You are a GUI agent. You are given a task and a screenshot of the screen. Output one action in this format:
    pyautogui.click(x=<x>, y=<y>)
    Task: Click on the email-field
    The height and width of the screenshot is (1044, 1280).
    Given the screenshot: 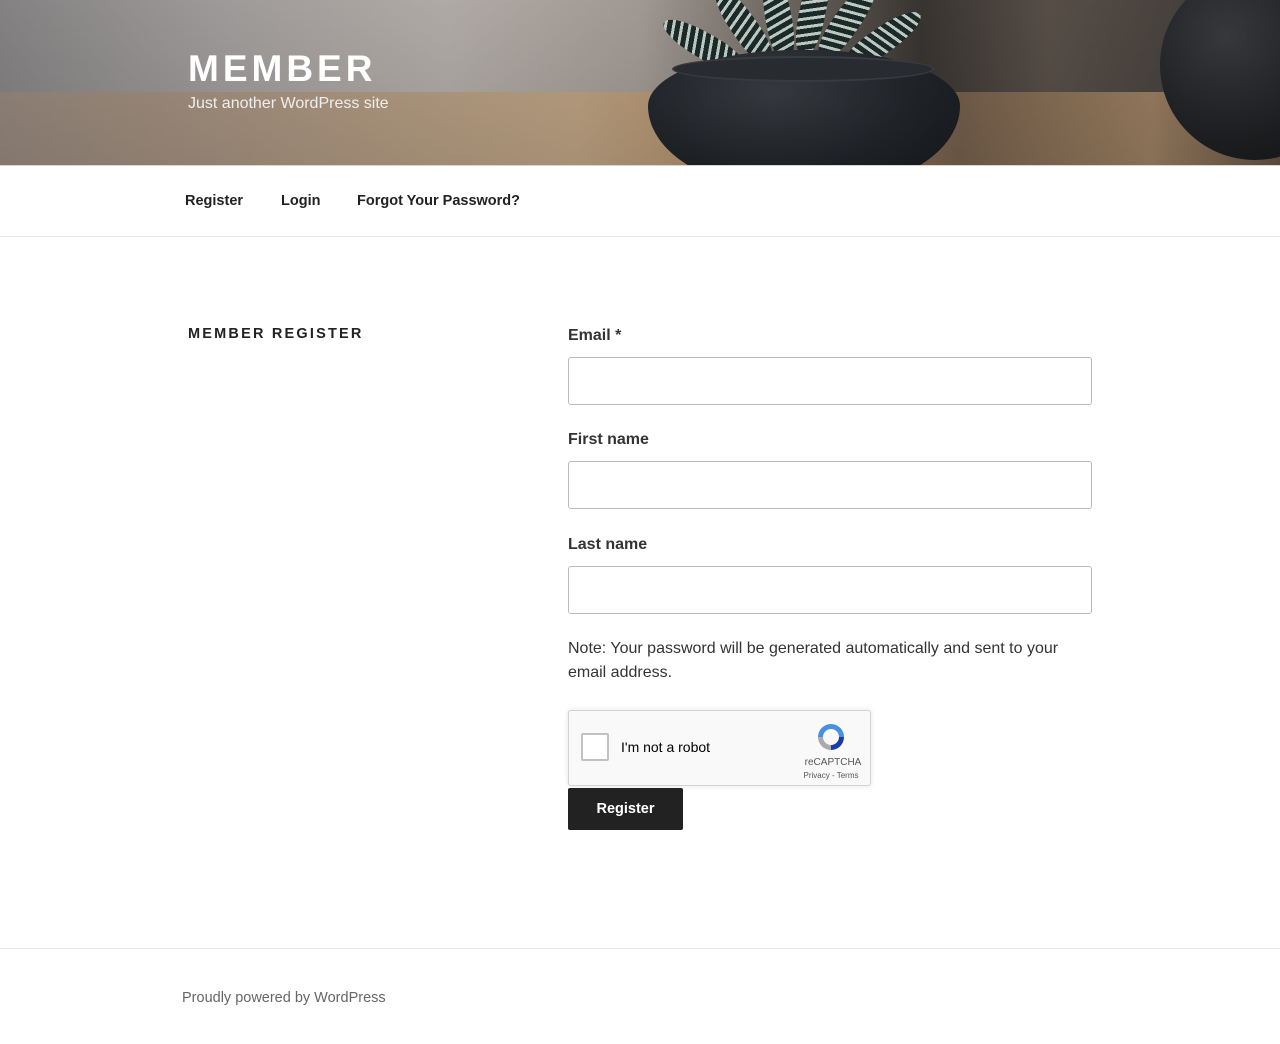 What is the action you would take?
    pyautogui.click(x=830, y=381)
    